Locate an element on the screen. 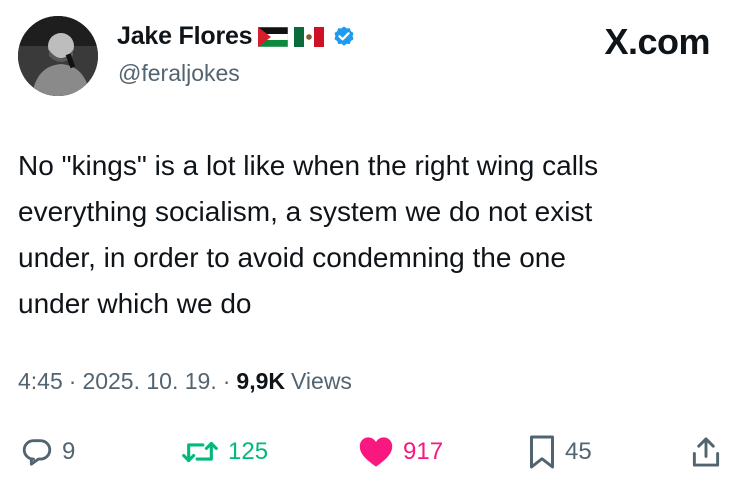  heart-icon is located at coordinates (376, 452).